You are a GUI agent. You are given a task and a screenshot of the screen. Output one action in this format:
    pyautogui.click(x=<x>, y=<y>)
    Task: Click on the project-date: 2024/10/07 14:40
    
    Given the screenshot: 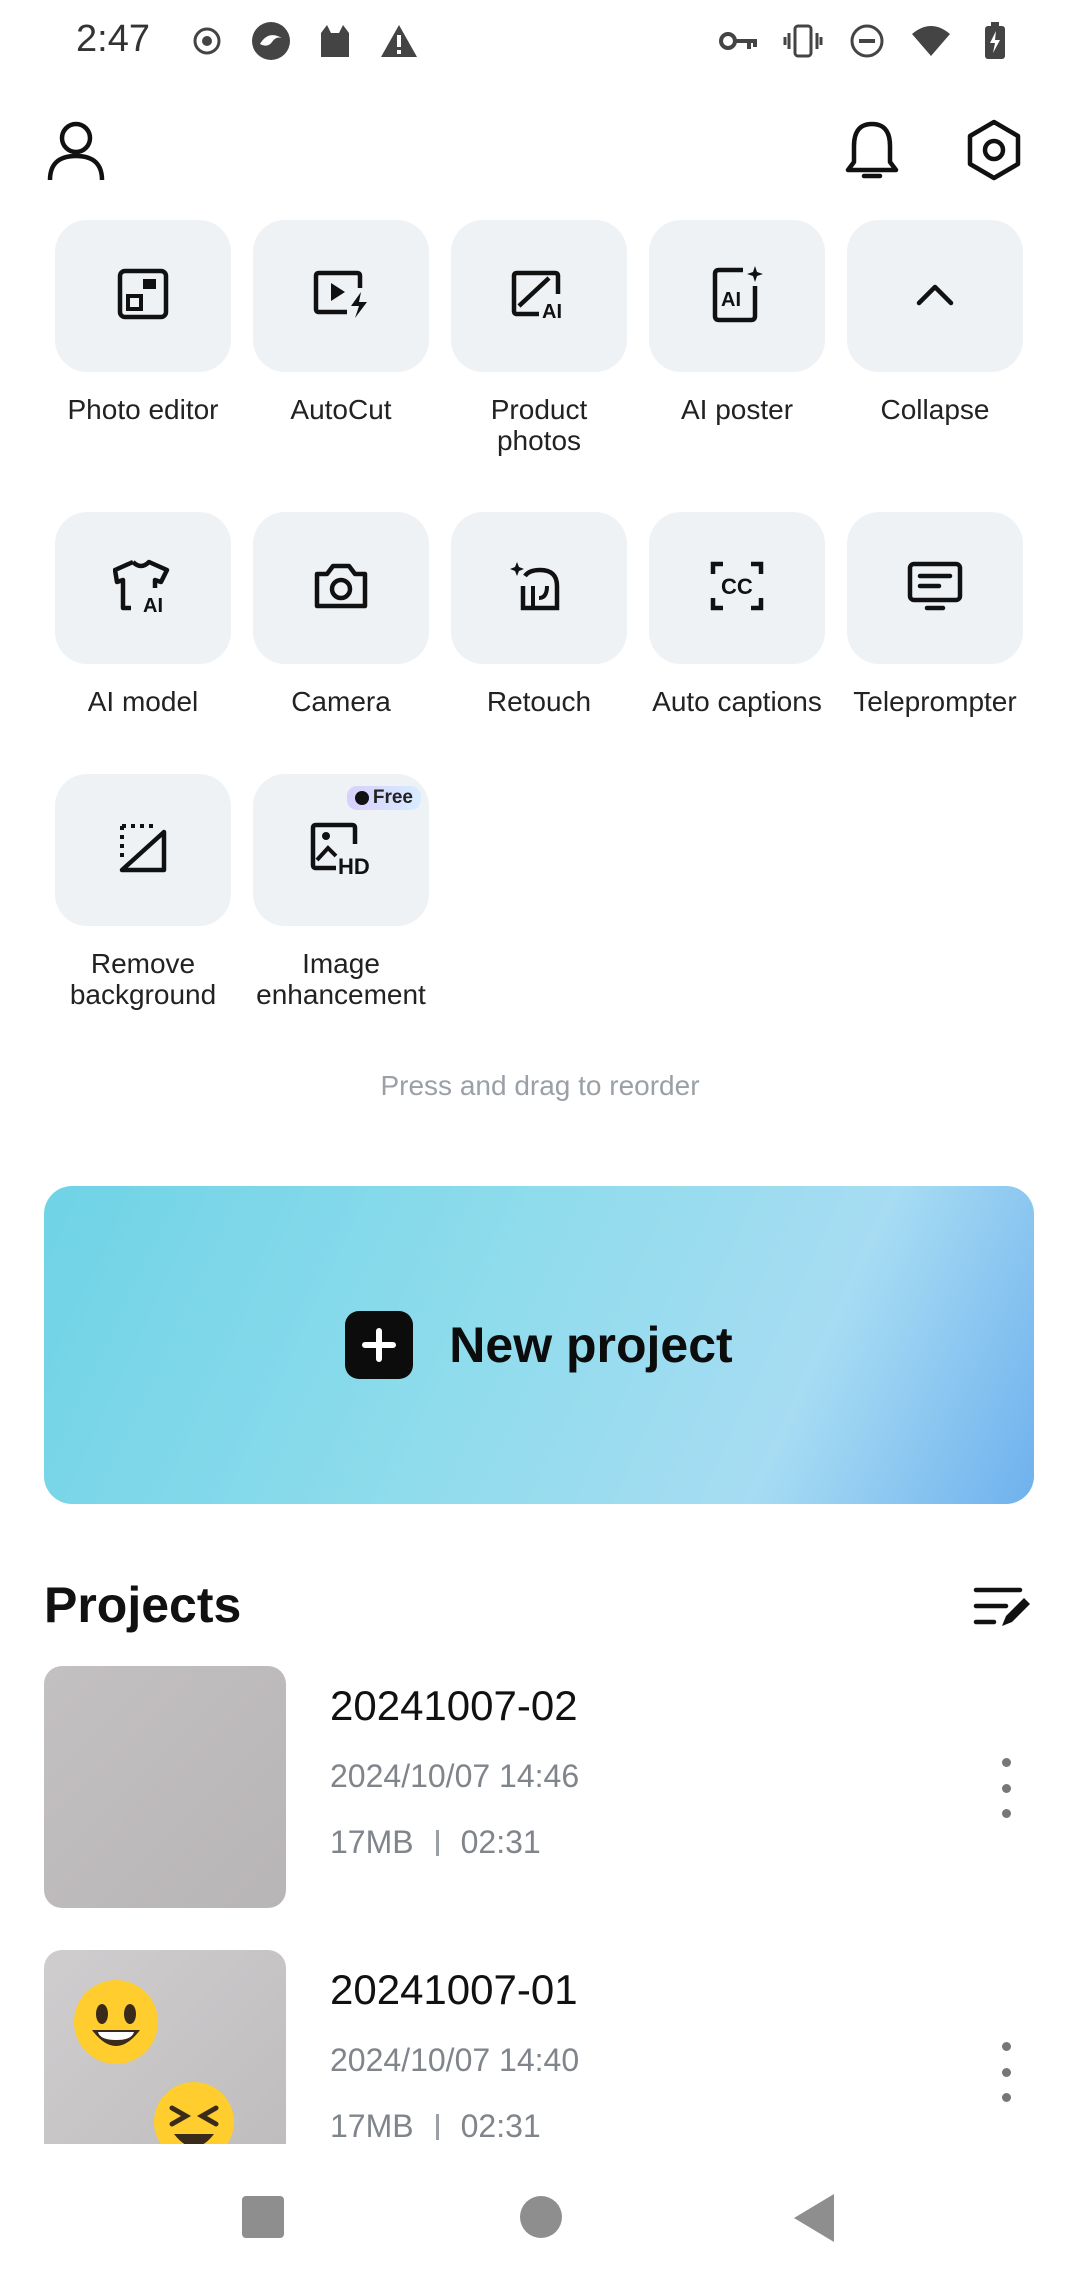 What is the action you would take?
    pyautogui.click(x=455, y=2060)
    